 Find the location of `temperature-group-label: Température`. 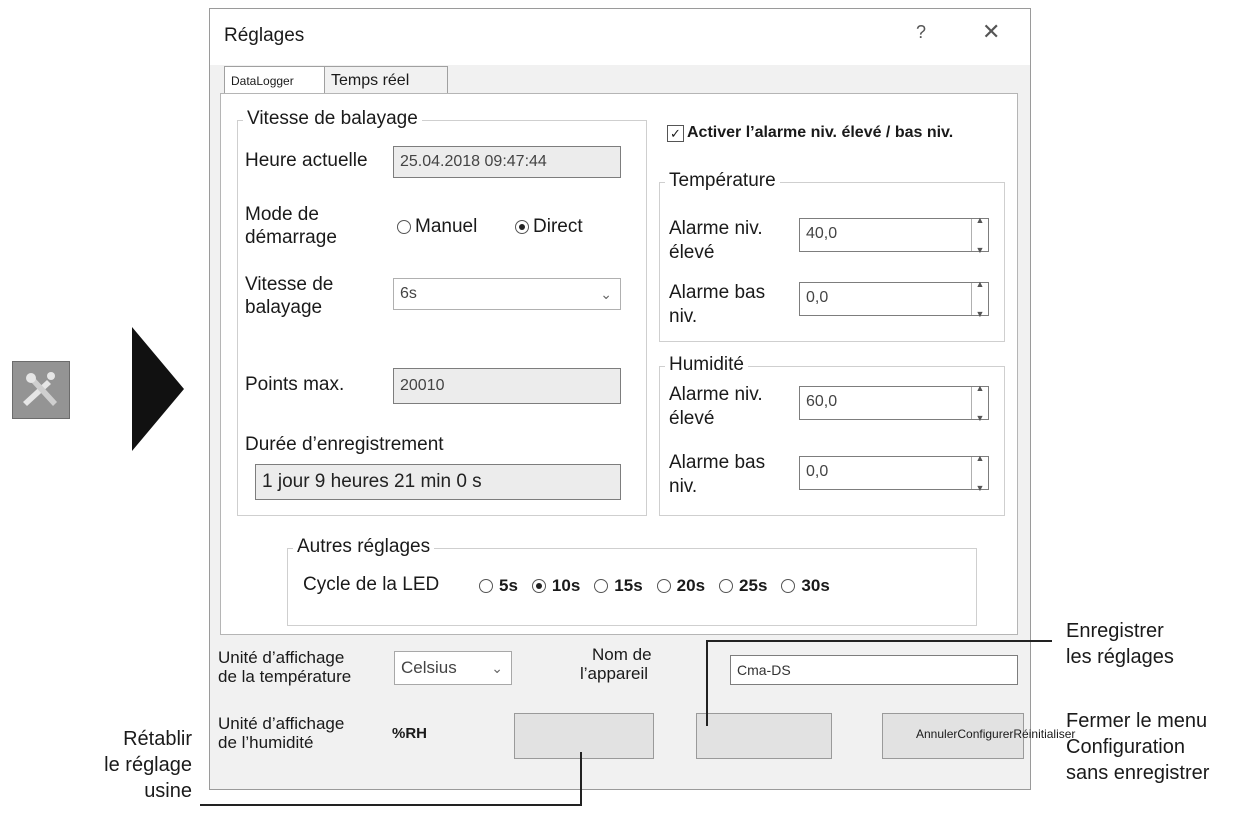

temperature-group-label: Température is located at coordinates (722, 181).